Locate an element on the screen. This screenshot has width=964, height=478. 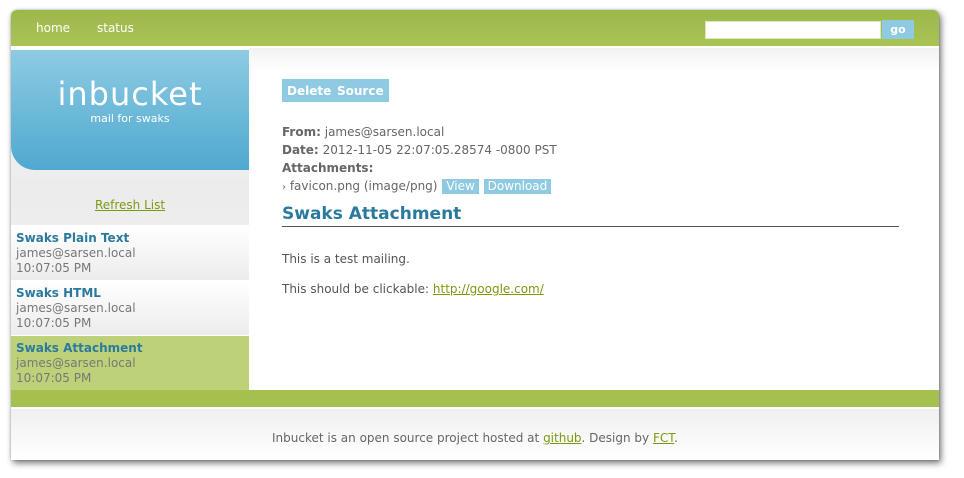
attachments-label: Attachments: is located at coordinates (328, 168).